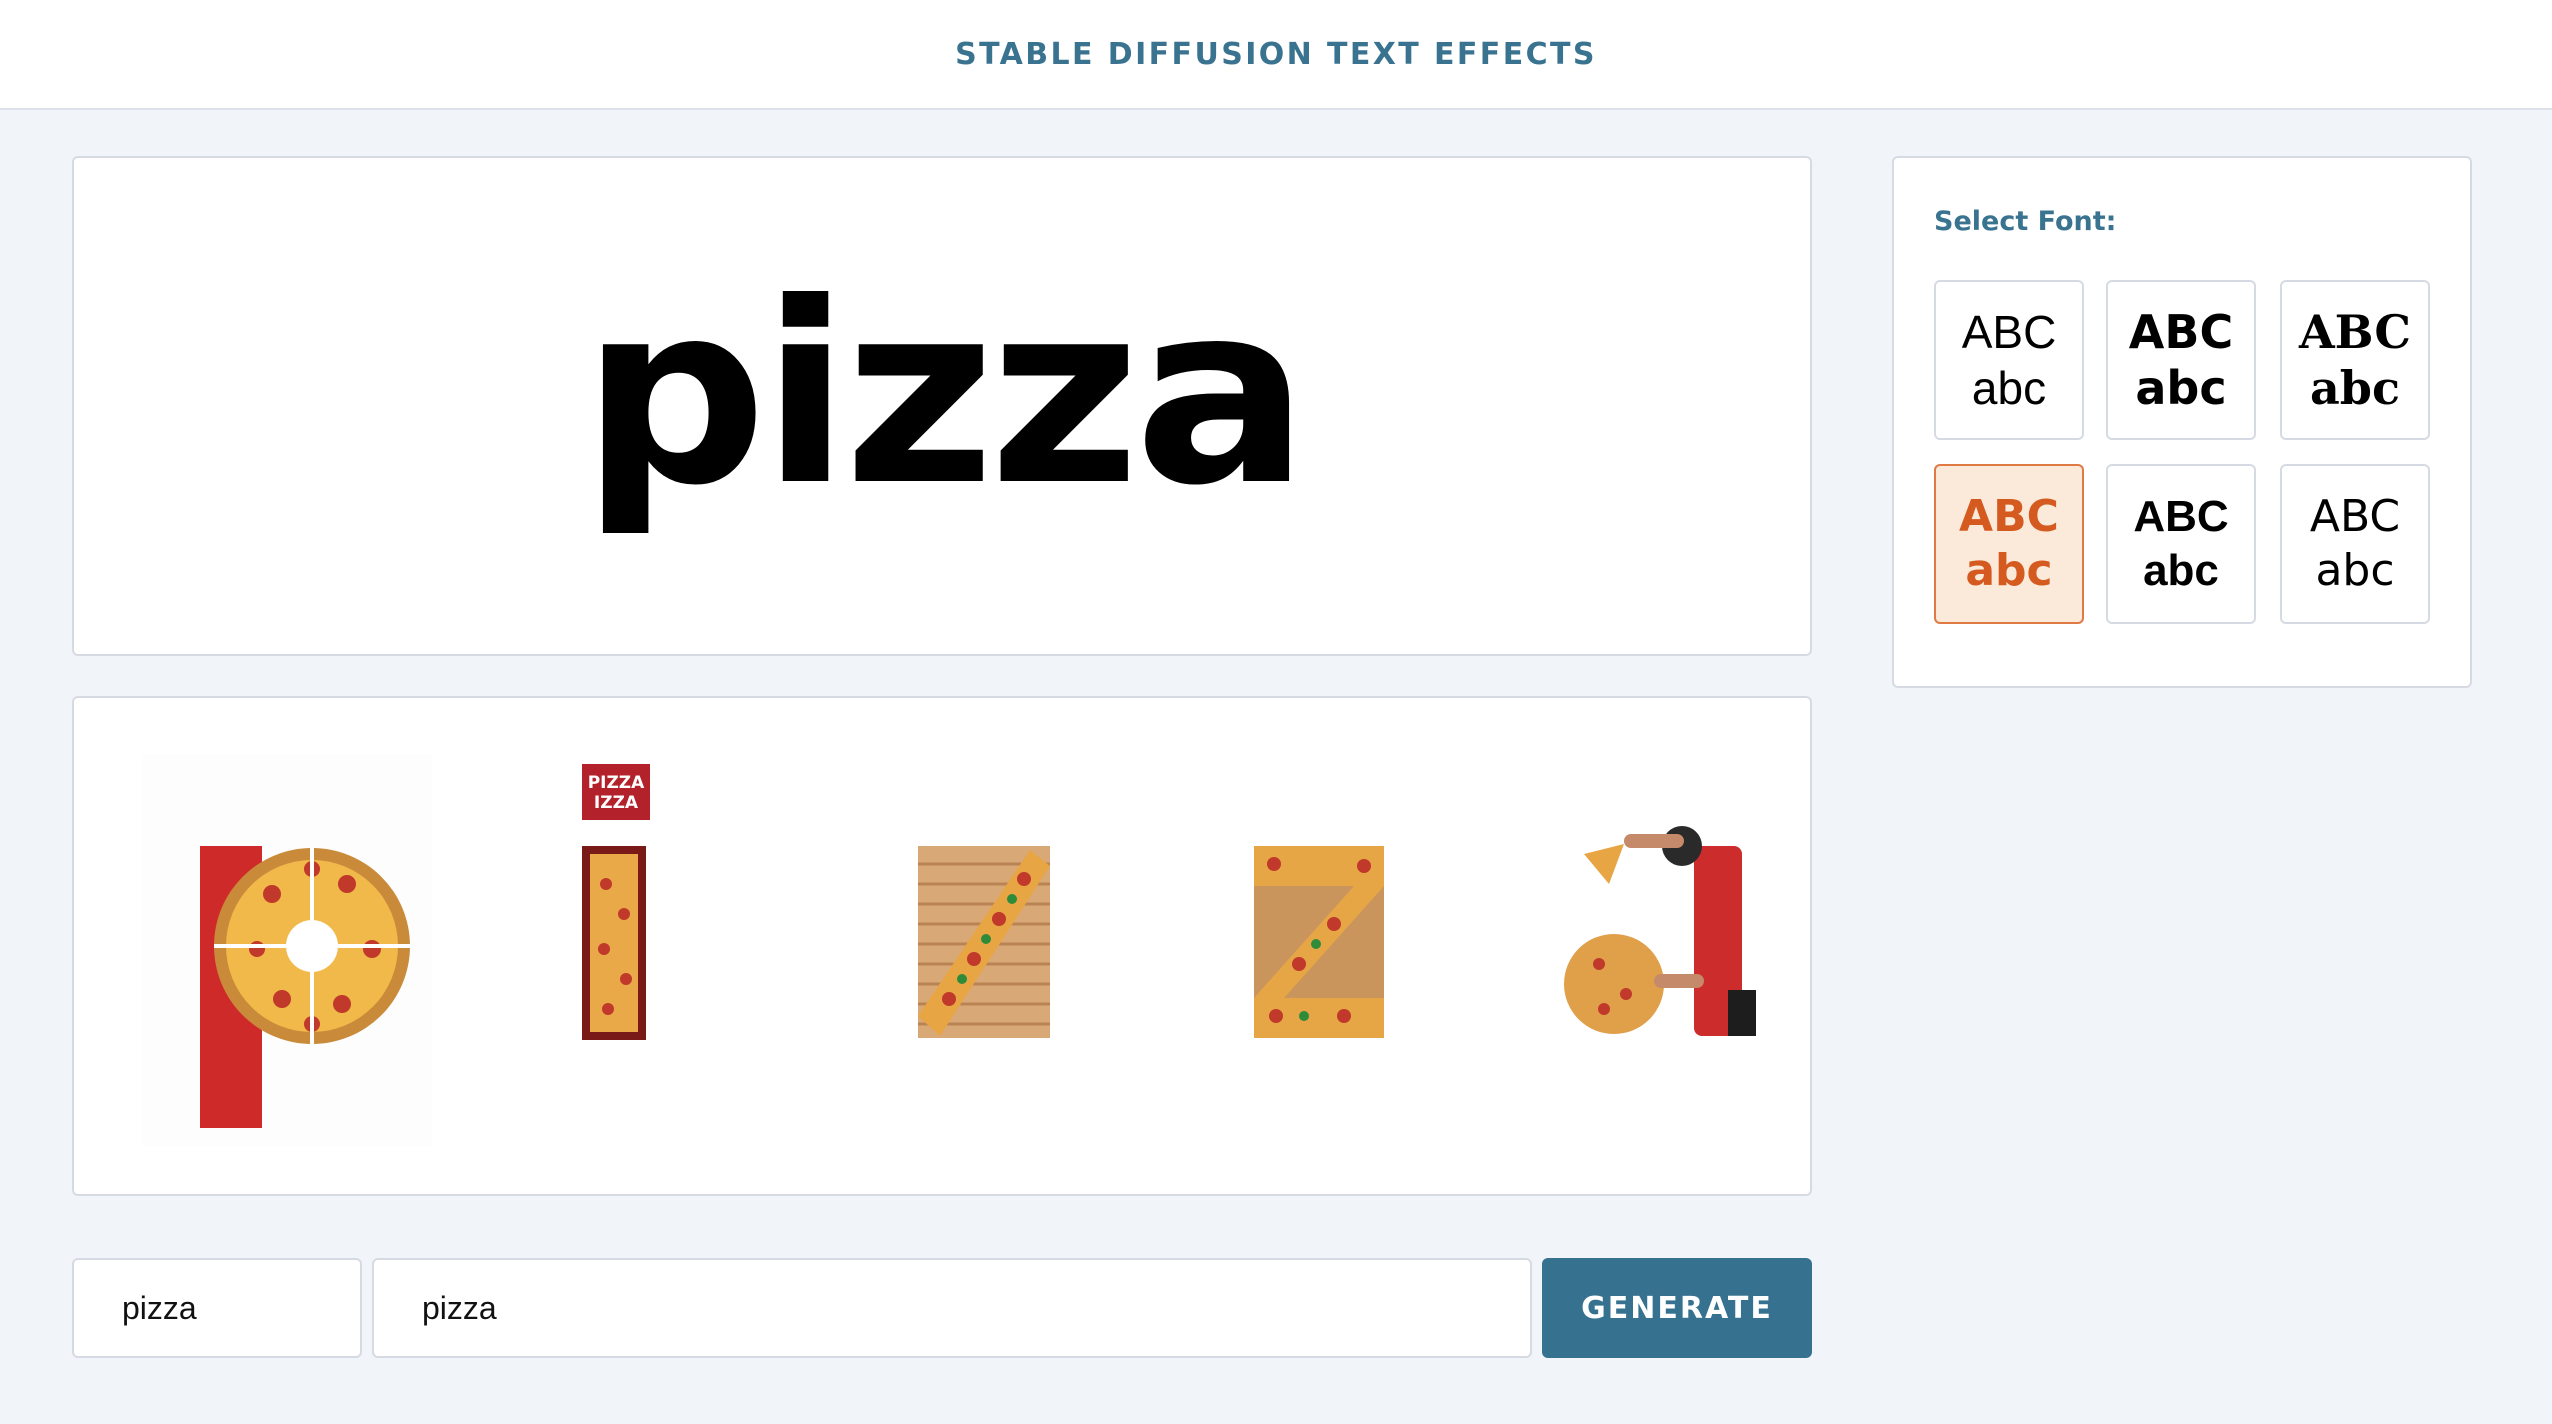 The height and width of the screenshot is (1424, 2552). Describe the element at coordinates (616, 783) in the screenshot. I see `pizza-sign-line-1: PIZZA` at that location.